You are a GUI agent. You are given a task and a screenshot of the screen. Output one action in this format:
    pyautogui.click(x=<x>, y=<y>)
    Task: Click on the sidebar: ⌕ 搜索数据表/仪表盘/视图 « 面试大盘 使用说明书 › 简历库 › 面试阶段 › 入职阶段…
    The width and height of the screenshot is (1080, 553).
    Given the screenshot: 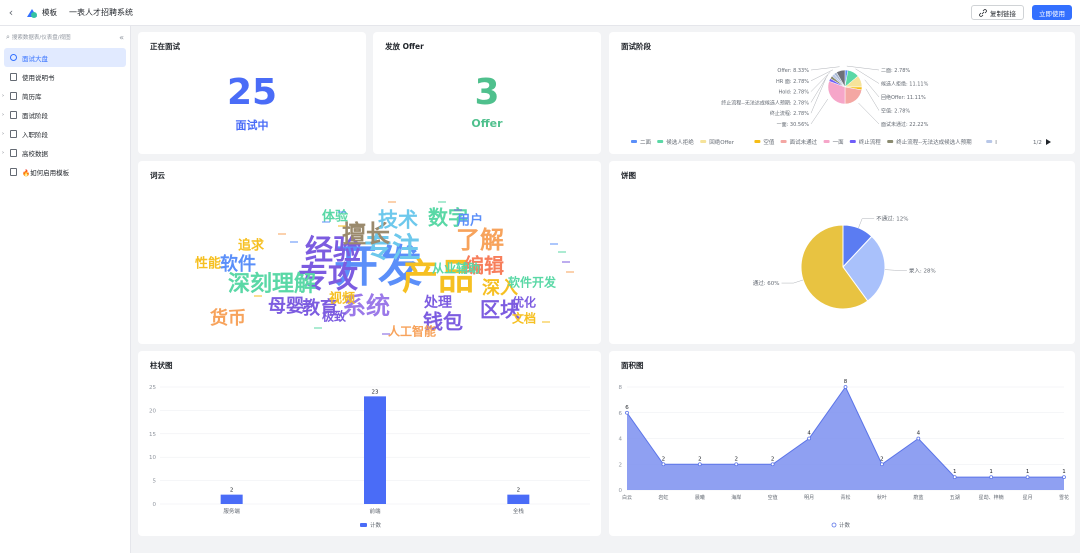 What is the action you would take?
    pyautogui.click(x=65, y=289)
    